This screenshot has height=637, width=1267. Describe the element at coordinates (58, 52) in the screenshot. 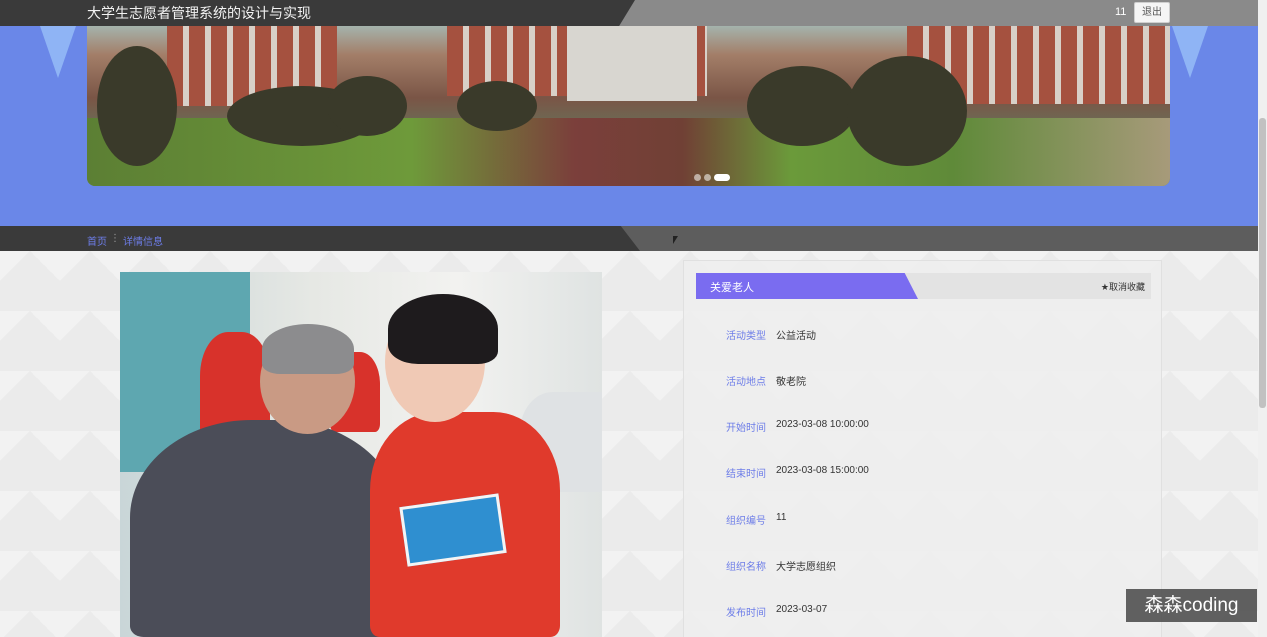

I see `banner-decoration-left` at that location.